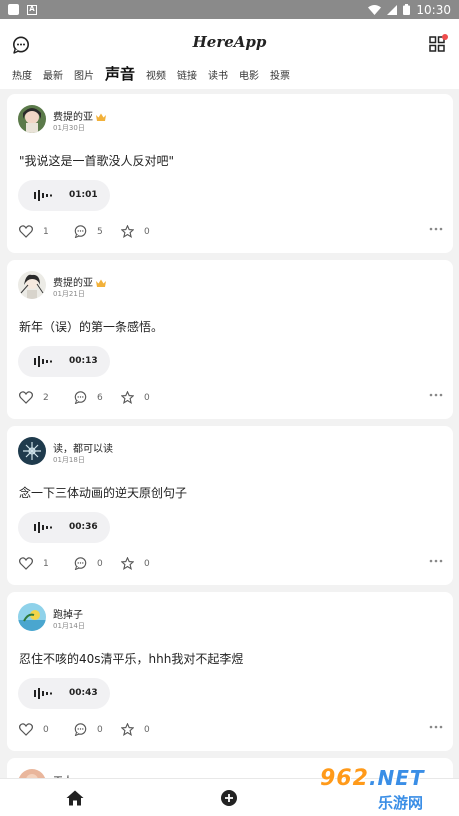  Describe the element at coordinates (433, 9) in the screenshot. I see `status-time: 10:30` at that location.